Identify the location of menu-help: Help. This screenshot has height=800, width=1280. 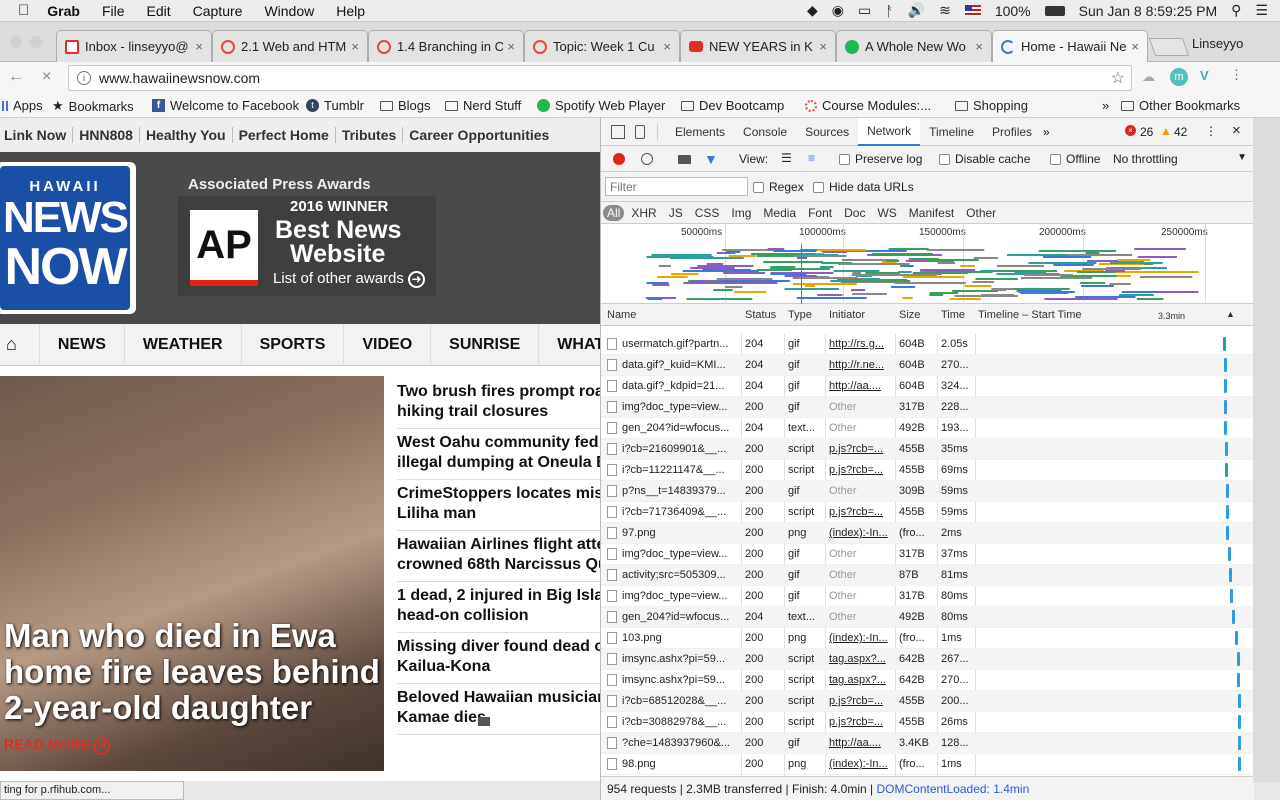
(350, 11).